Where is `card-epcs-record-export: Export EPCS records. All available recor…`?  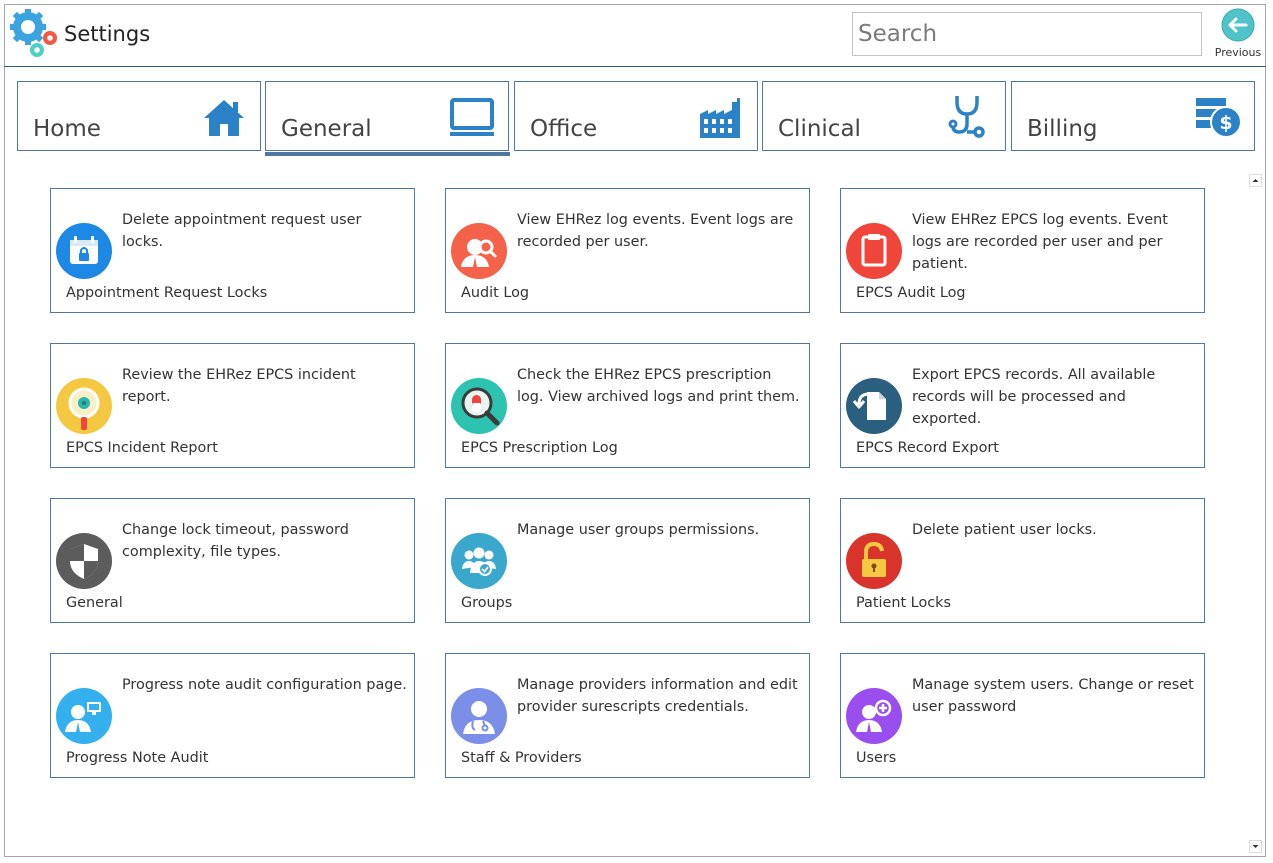
card-epcs-record-export: Export EPCS records. All available recor… is located at coordinates (1022, 405).